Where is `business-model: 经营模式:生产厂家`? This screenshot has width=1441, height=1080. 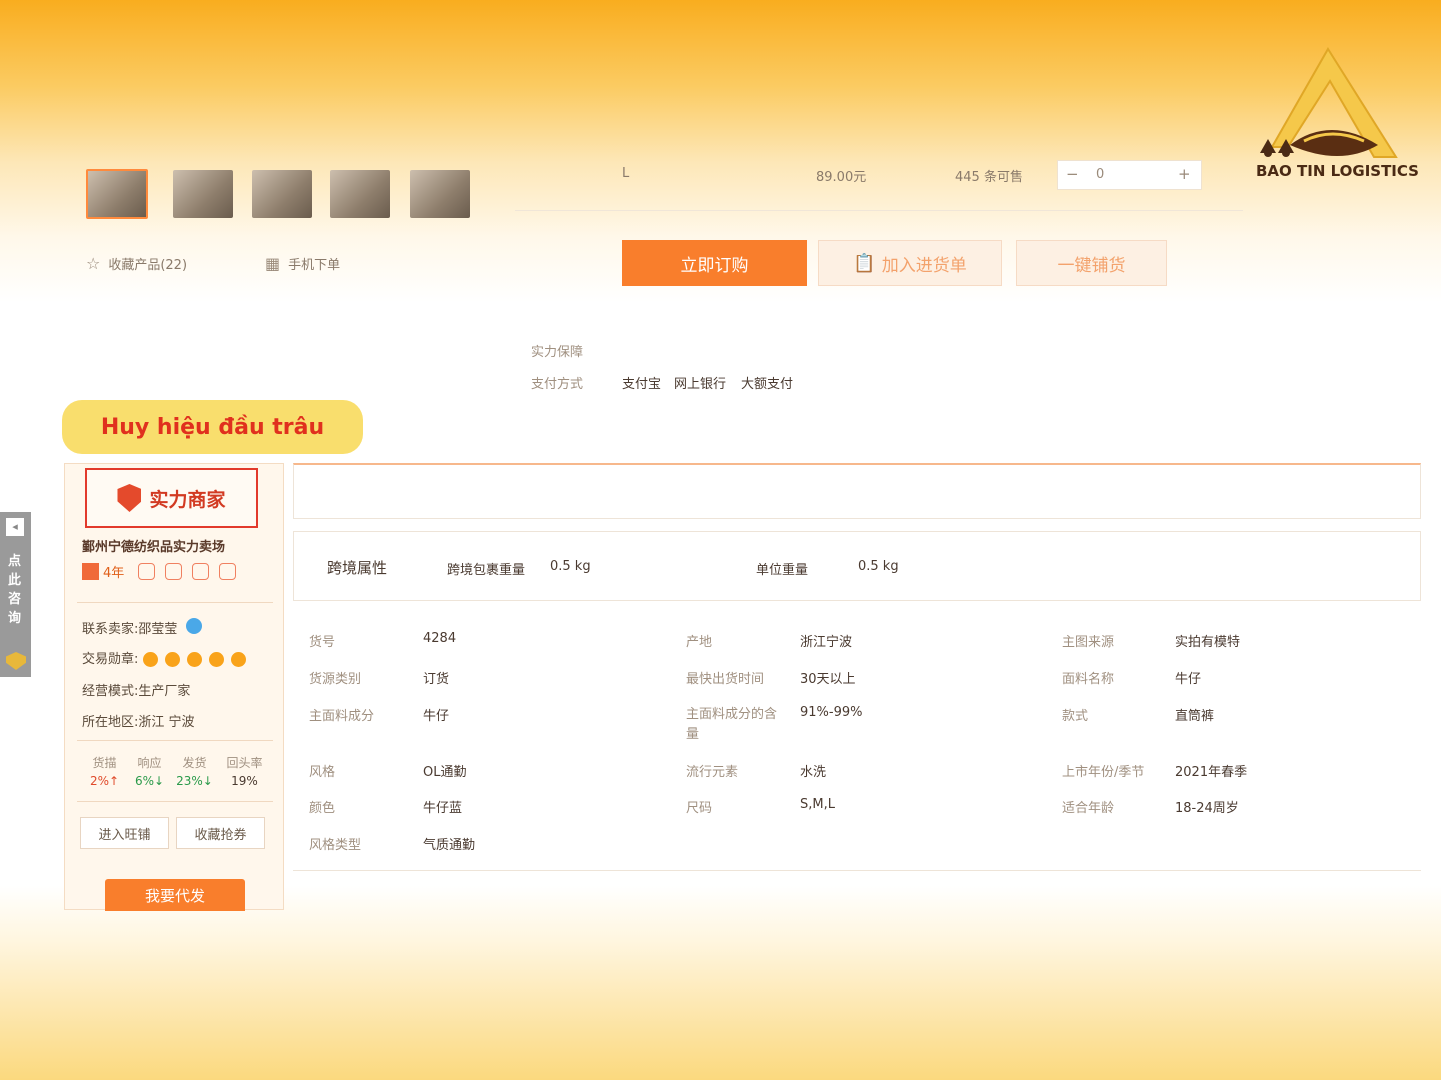 business-model: 经营模式:生产厂家 is located at coordinates (136, 691).